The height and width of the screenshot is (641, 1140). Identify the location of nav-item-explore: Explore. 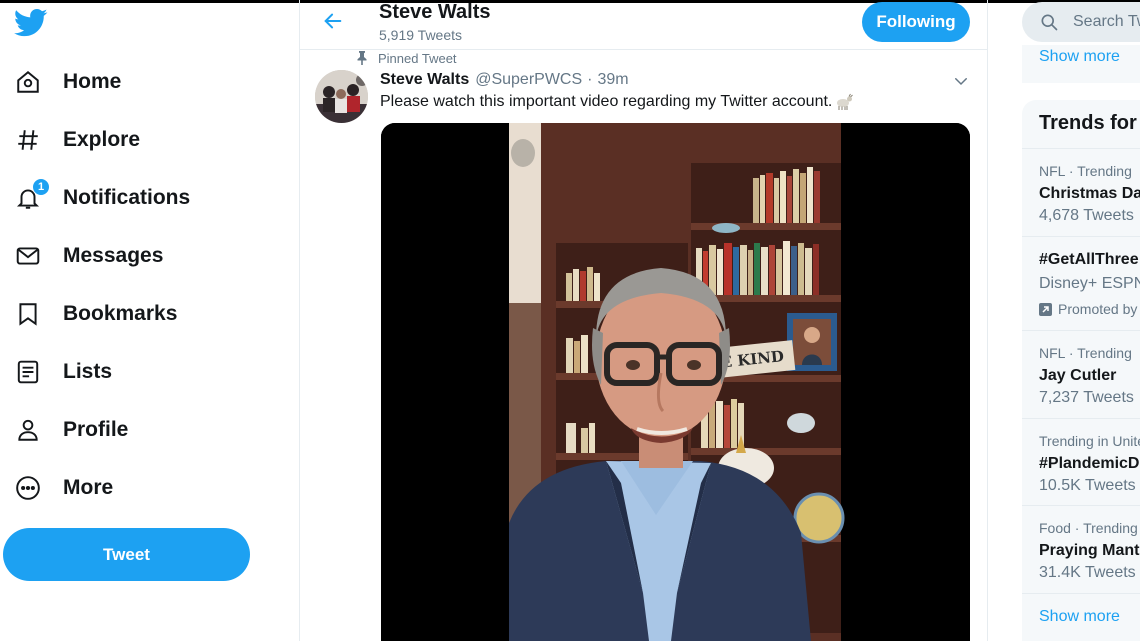
(77, 140).